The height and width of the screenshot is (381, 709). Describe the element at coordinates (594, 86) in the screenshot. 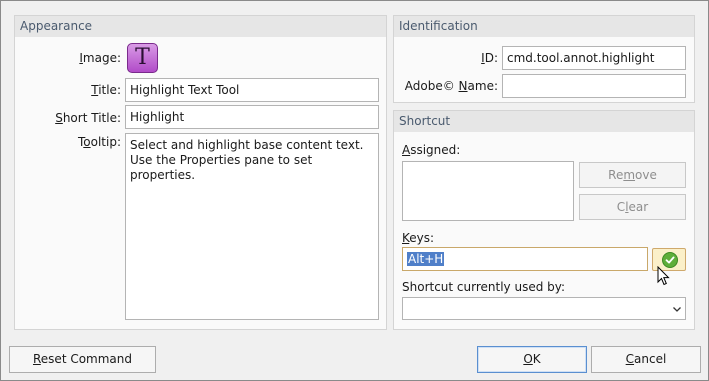

I see `adobe-name-field` at that location.